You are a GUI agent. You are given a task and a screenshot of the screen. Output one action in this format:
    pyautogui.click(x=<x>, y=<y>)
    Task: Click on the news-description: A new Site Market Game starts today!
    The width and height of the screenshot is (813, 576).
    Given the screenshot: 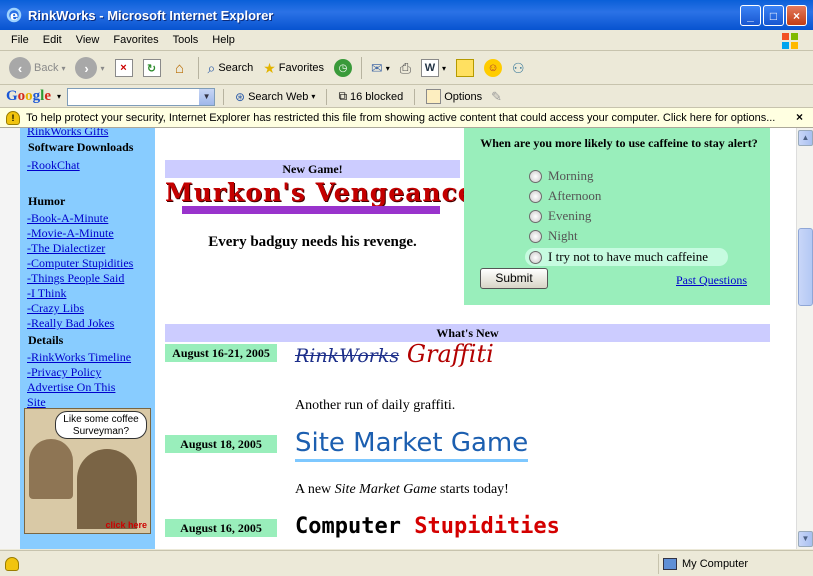 What is the action you would take?
    pyautogui.click(x=402, y=489)
    